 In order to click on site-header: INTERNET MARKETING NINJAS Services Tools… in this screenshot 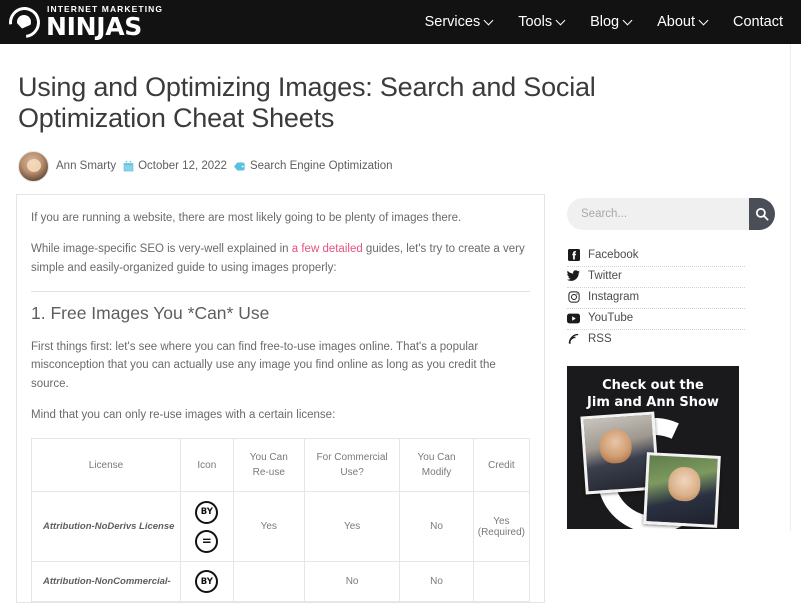, I will do `click(400, 22)`.